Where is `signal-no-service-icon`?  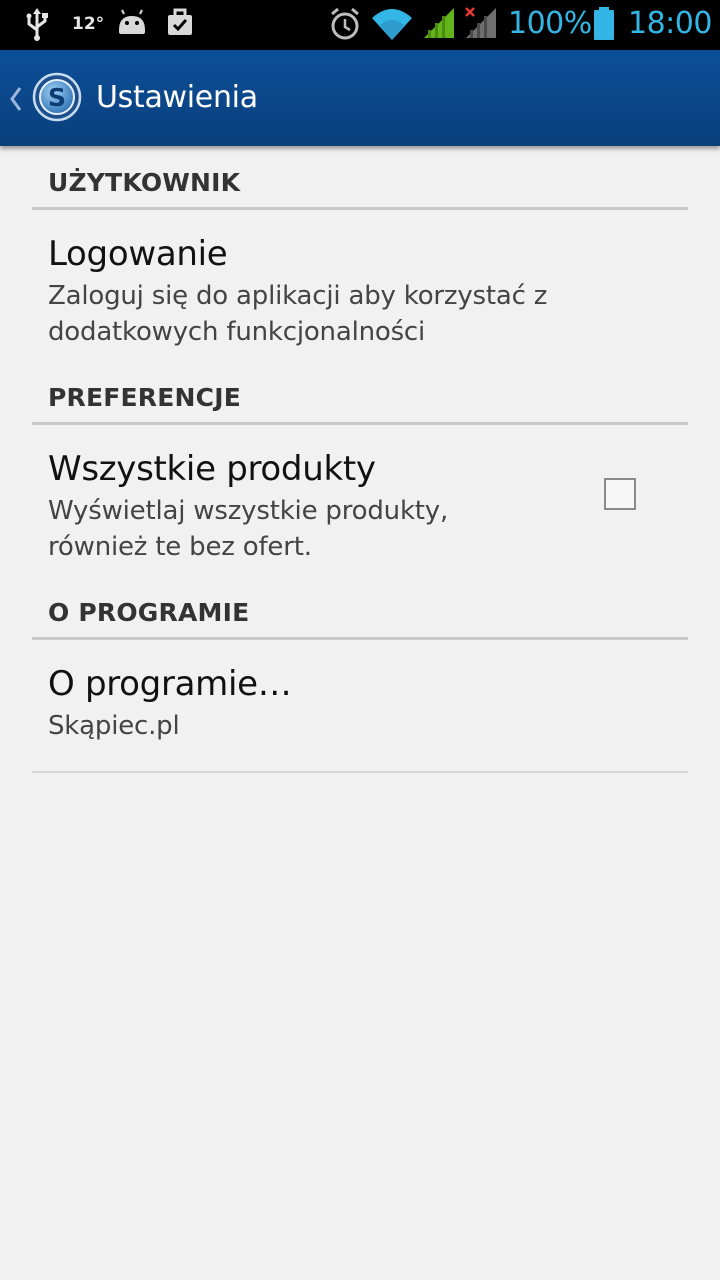
signal-no-service-icon is located at coordinates (480, 22).